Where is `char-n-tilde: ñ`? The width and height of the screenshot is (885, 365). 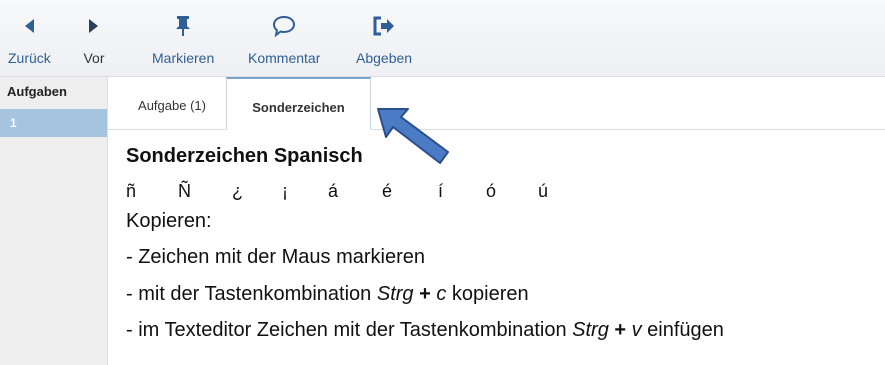 char-n-tilde: ñ is located at coordinates (131, 191).